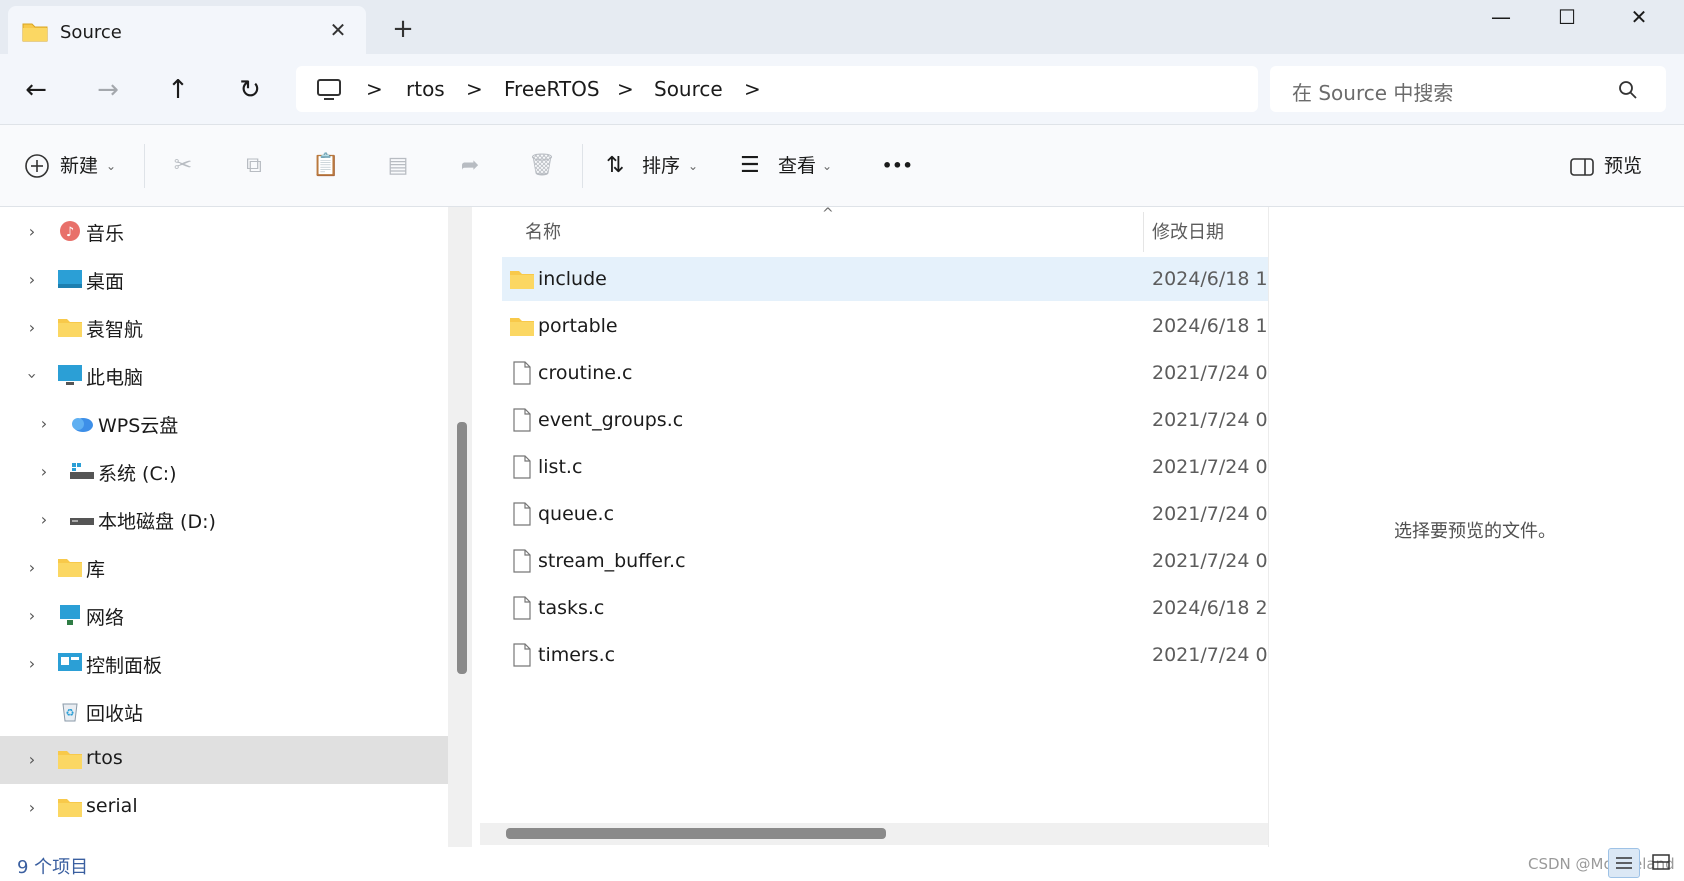  What do you see at coordinates (750, 165) in the screenshot?
I see `view-icon: ☰` at bounding box center [750, 165].